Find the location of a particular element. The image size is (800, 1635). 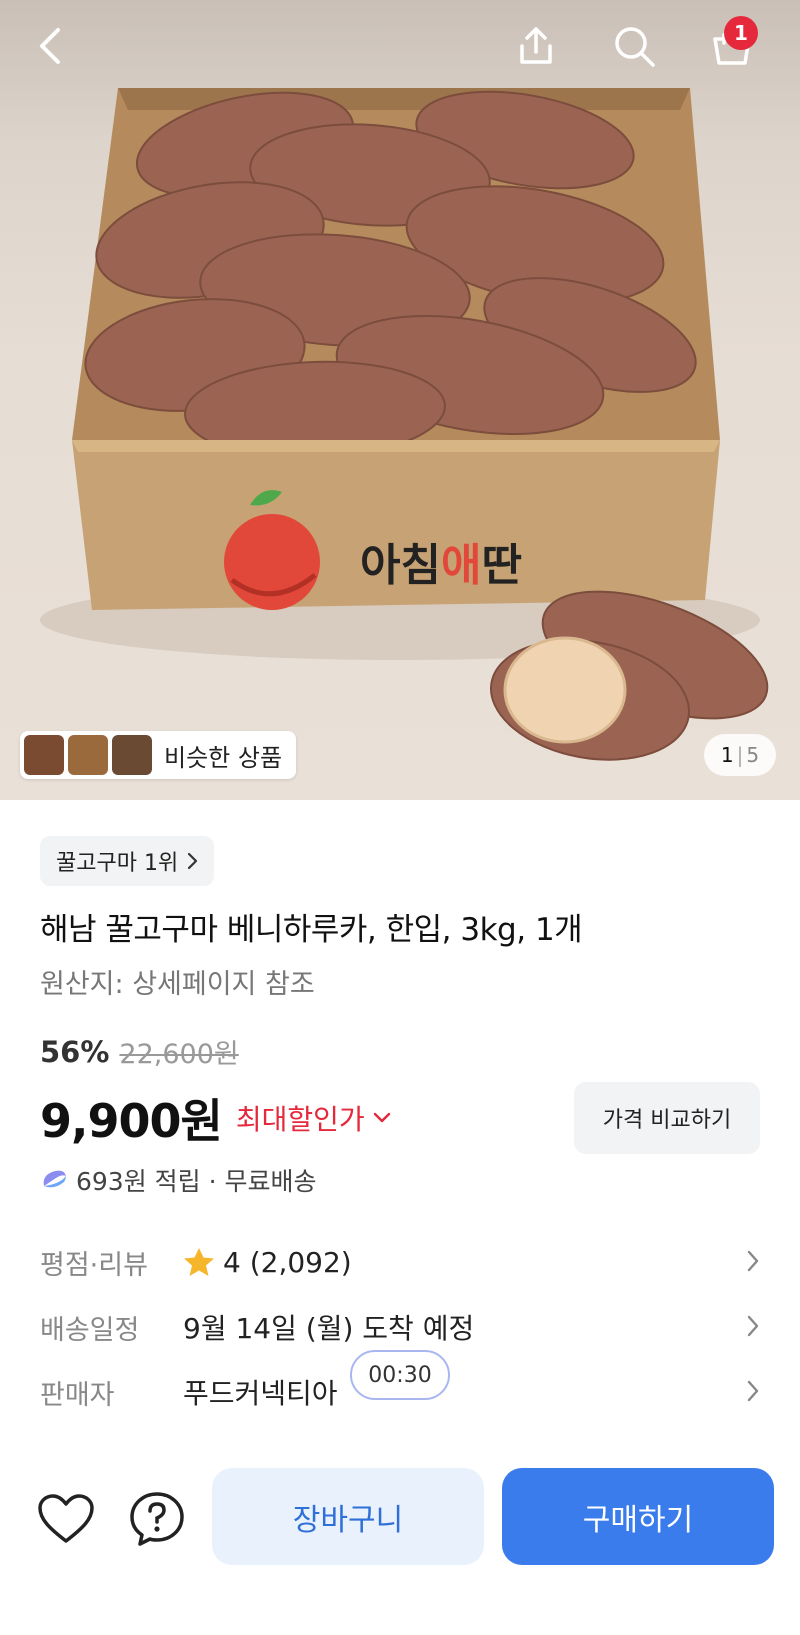

reward-shipping-row: 693원 적립 · 무료배송 is located at coordinates (178, 1180).